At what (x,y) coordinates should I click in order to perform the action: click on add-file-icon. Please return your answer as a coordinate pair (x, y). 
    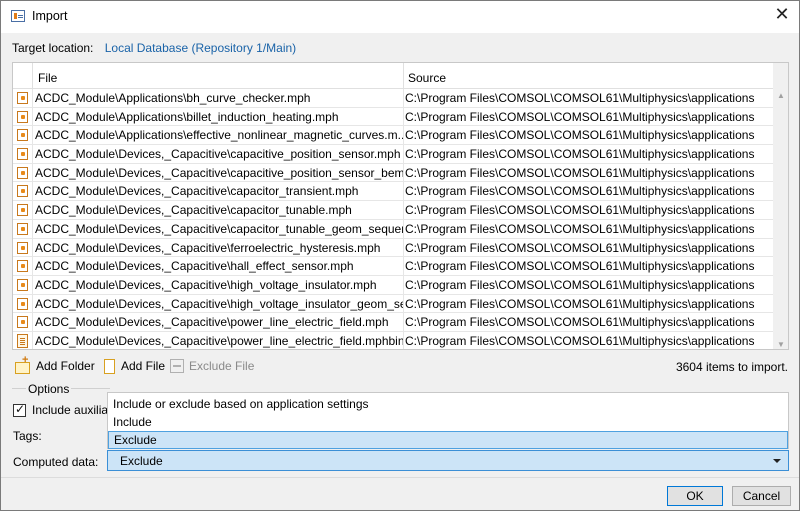
    Looking at the image, I should click on (109, 366).